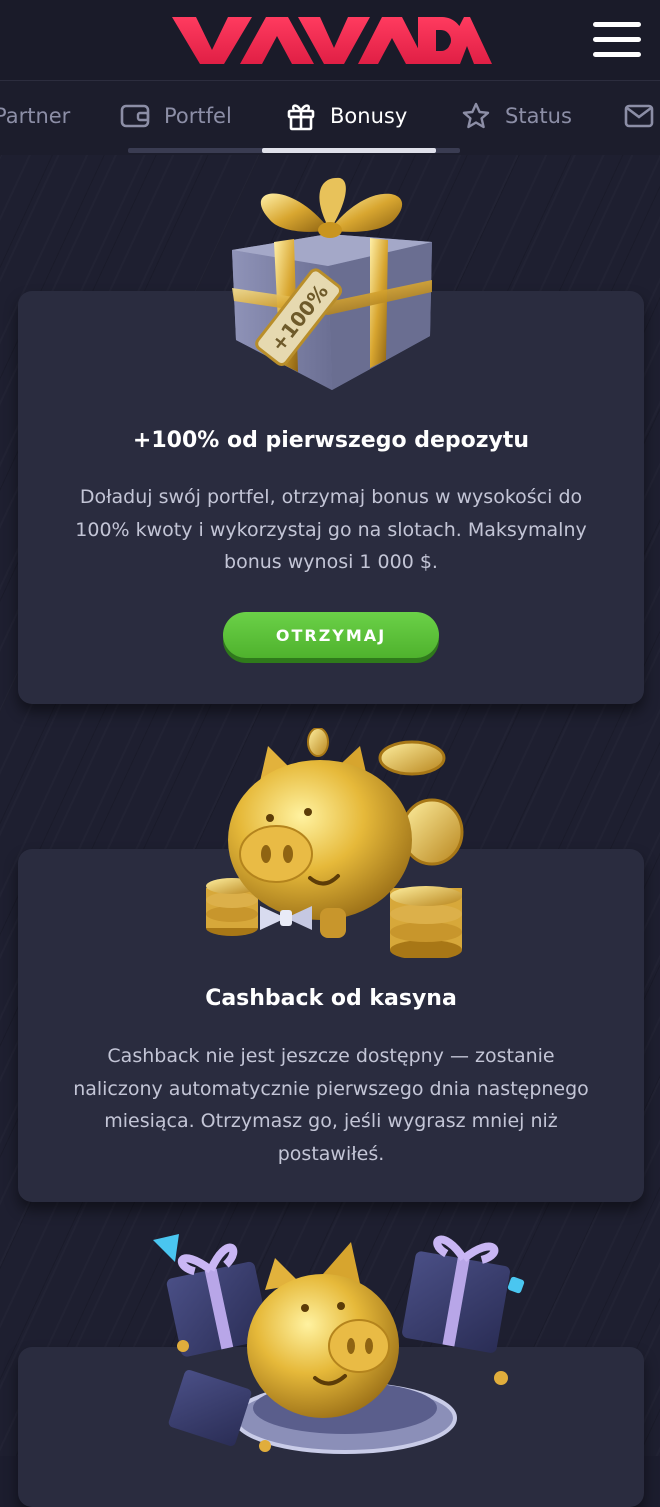 This screenshot has height=1507, width=660. Describe the element at coordinates (339, 1344) in the screenshot. I see `piggy-bank-with-gifts-illustration` at that location.